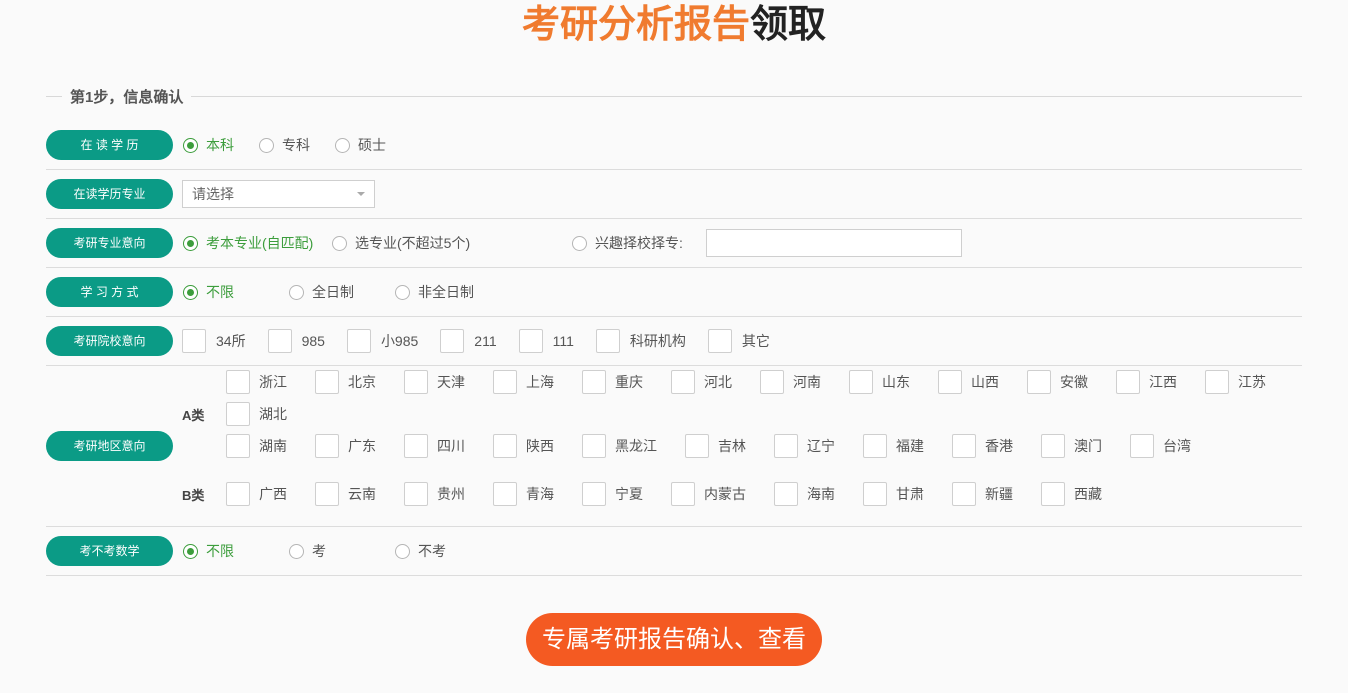  I want to click on math-option: 不考, so click(448, 551).